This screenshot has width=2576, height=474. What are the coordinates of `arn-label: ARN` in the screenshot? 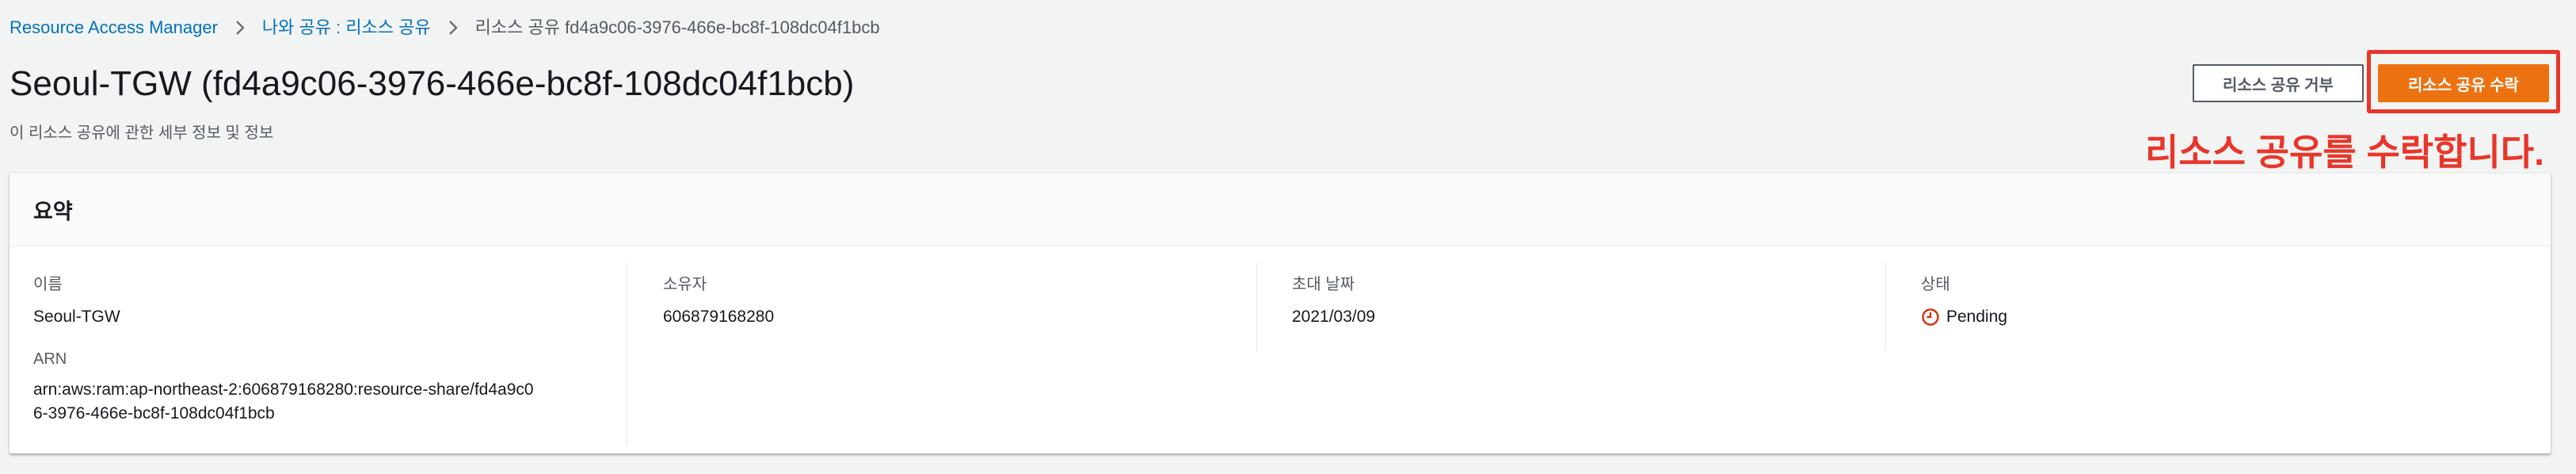 It's located at (50, 359).